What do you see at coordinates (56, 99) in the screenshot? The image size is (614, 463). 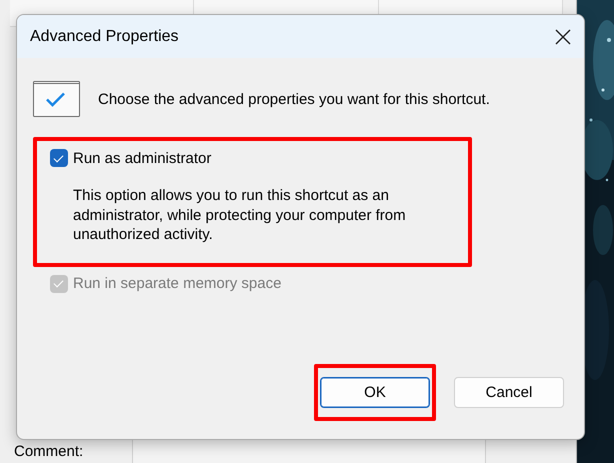 I see `checkmark-window-icon` at bounding box center [56, 99].